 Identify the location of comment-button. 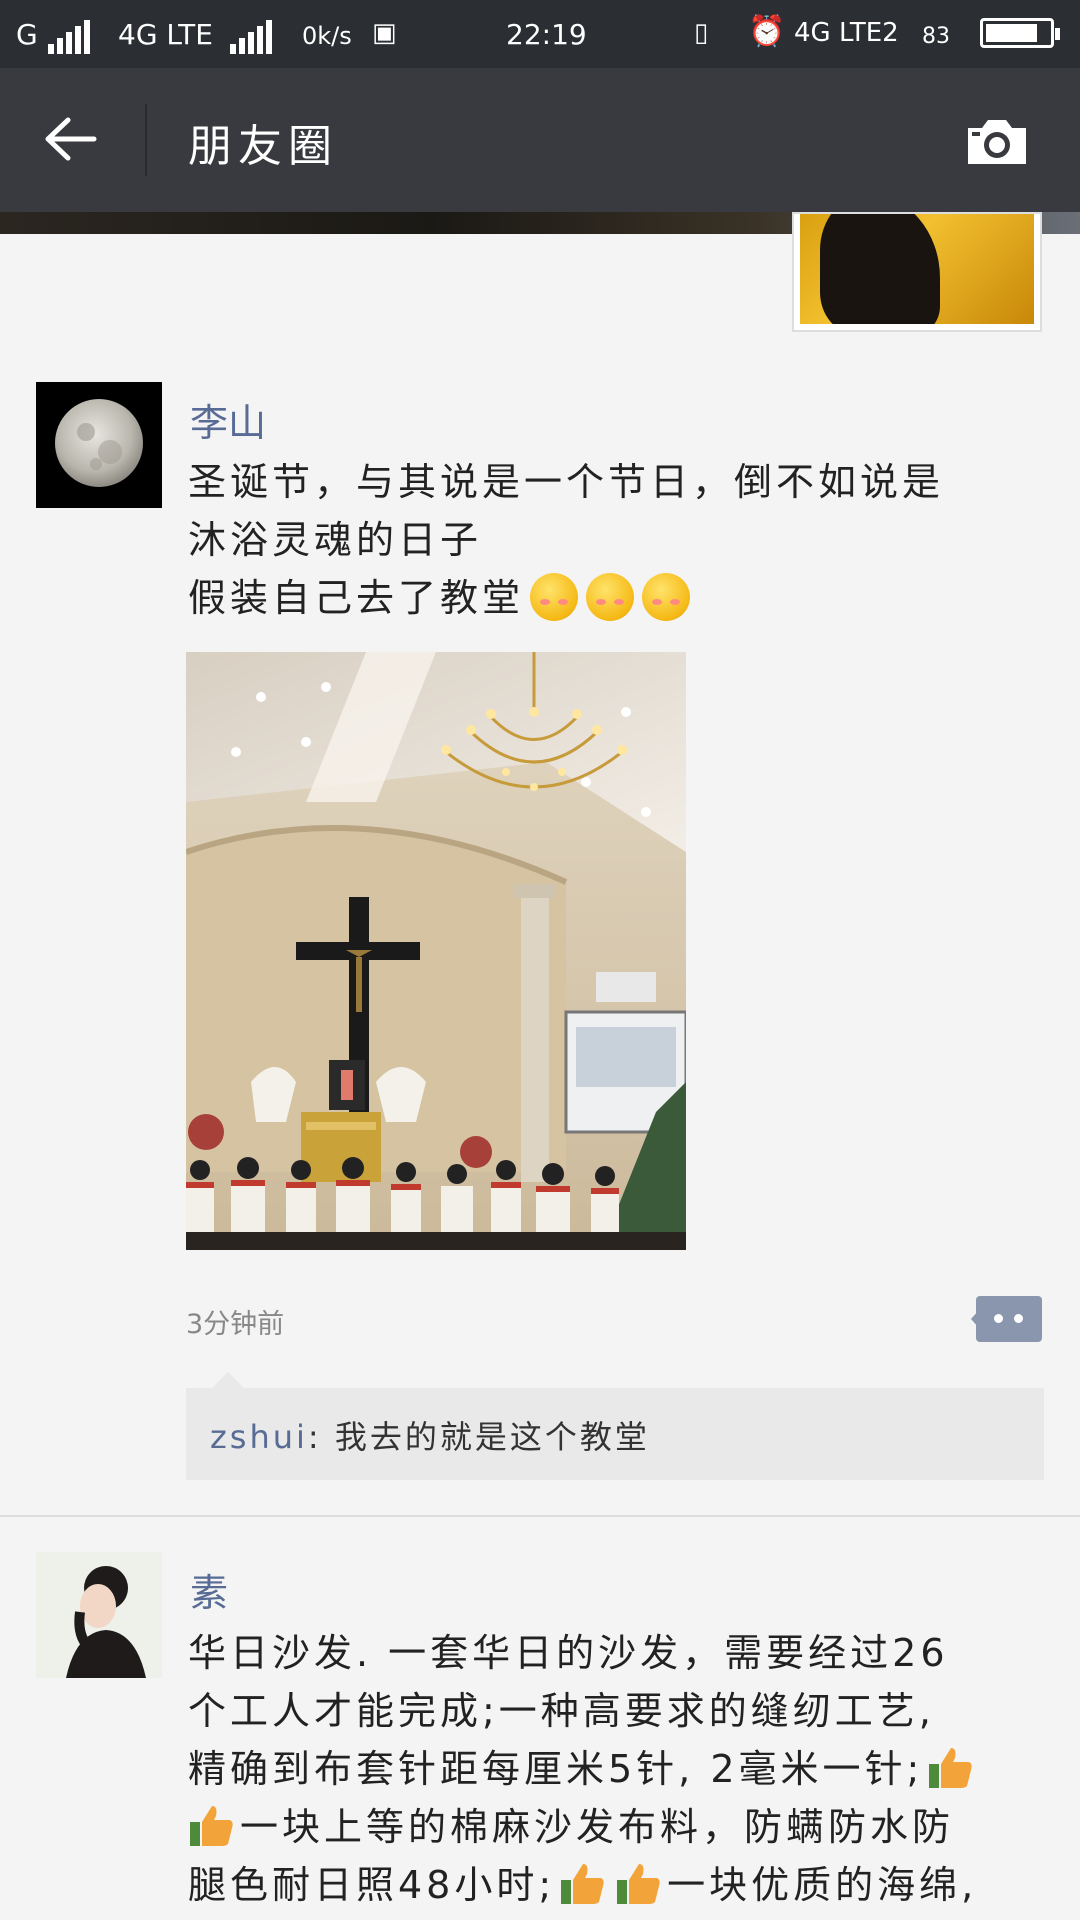
(1006, 1319).